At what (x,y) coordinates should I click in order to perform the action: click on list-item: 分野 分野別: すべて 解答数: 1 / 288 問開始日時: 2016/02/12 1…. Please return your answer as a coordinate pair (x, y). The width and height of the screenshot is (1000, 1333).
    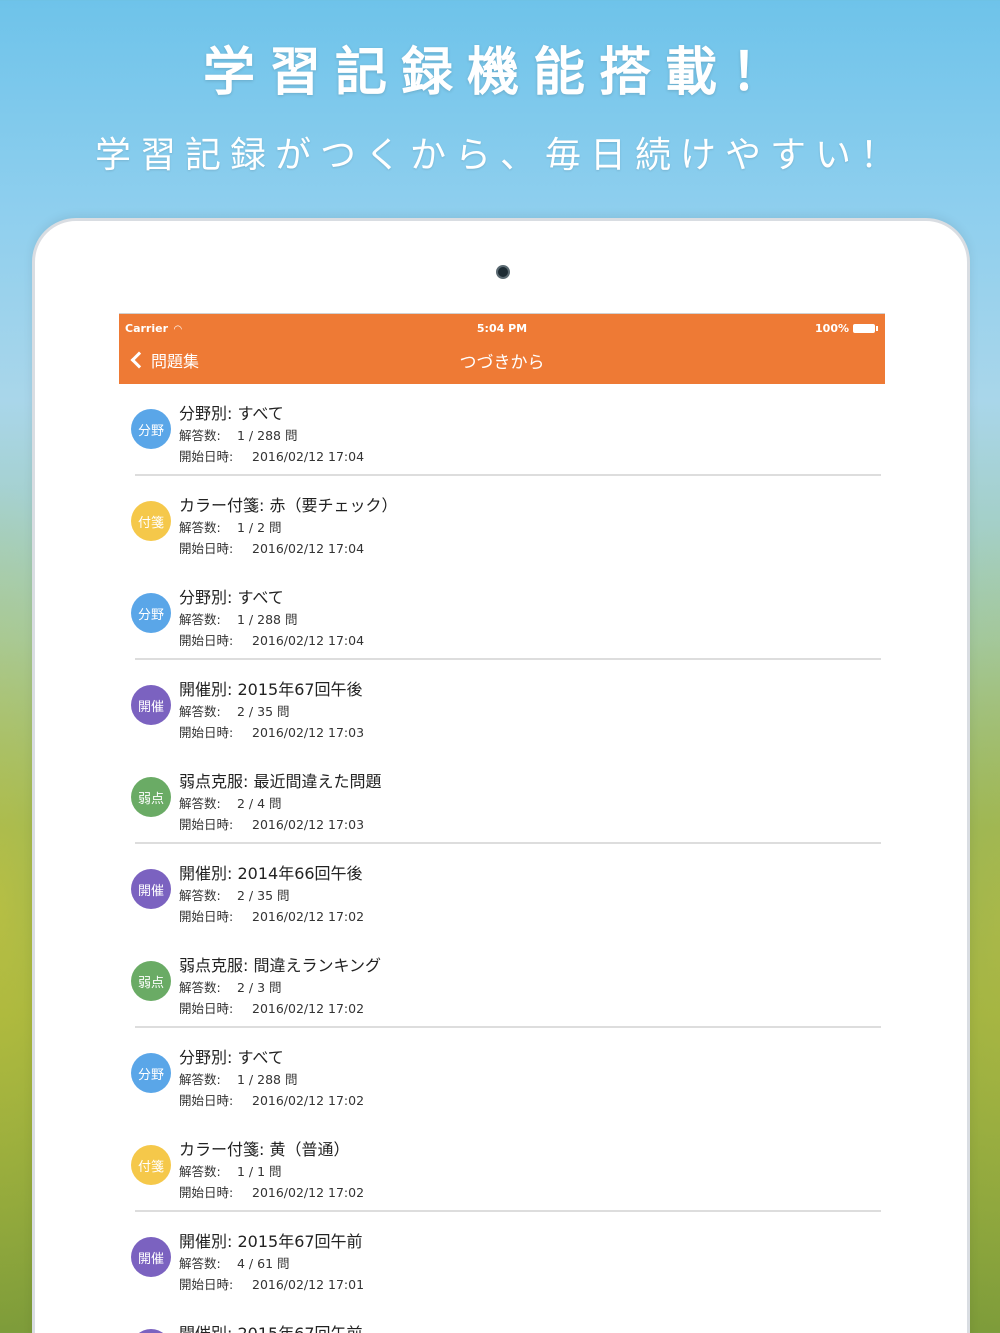
    Looking at the image, I should click on (502, 1074).